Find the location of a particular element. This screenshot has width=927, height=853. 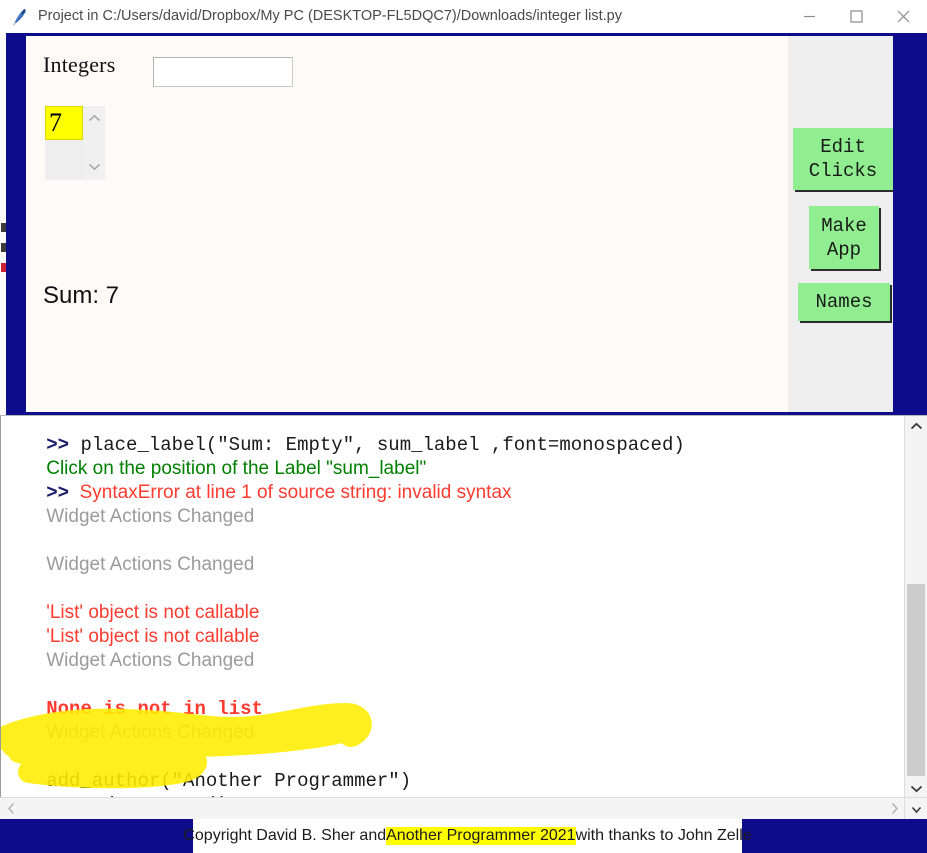

minimize-icon is located at coordinates (809, 16).